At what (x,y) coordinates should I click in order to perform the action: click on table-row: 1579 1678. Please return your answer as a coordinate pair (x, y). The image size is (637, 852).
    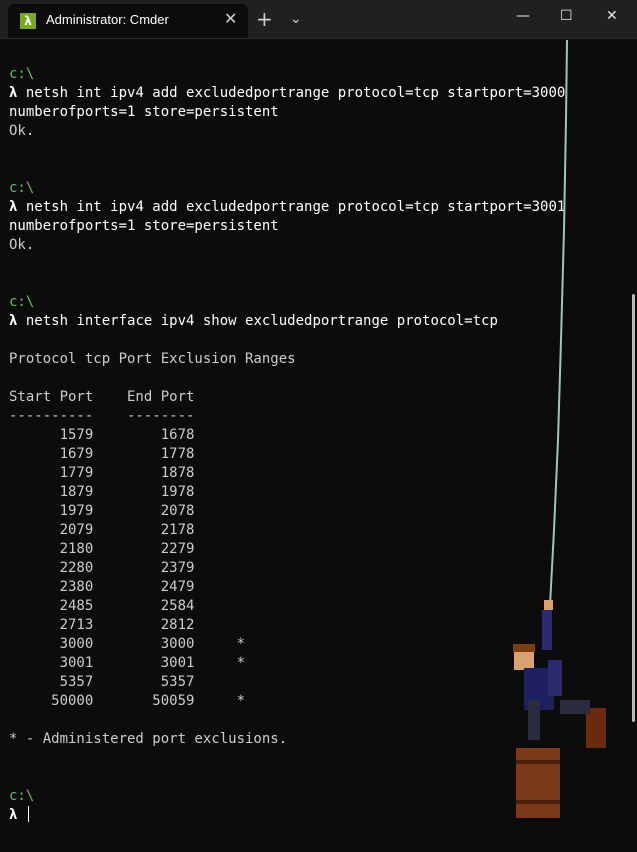
    Looking at the image, I should click on (102, 435).